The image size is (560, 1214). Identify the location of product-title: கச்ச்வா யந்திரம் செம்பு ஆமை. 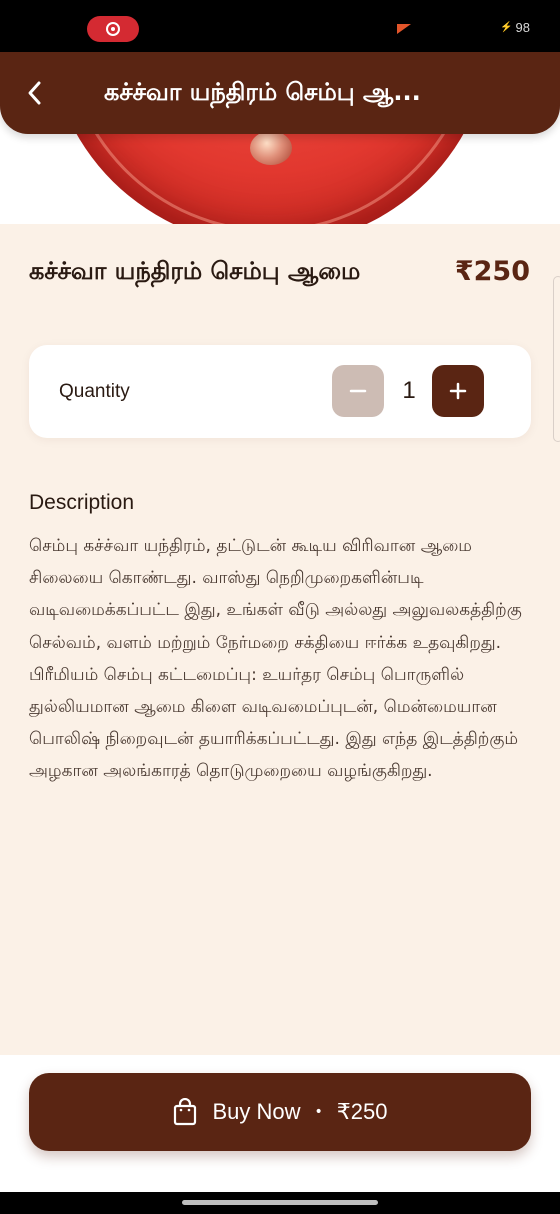
(195, 271).